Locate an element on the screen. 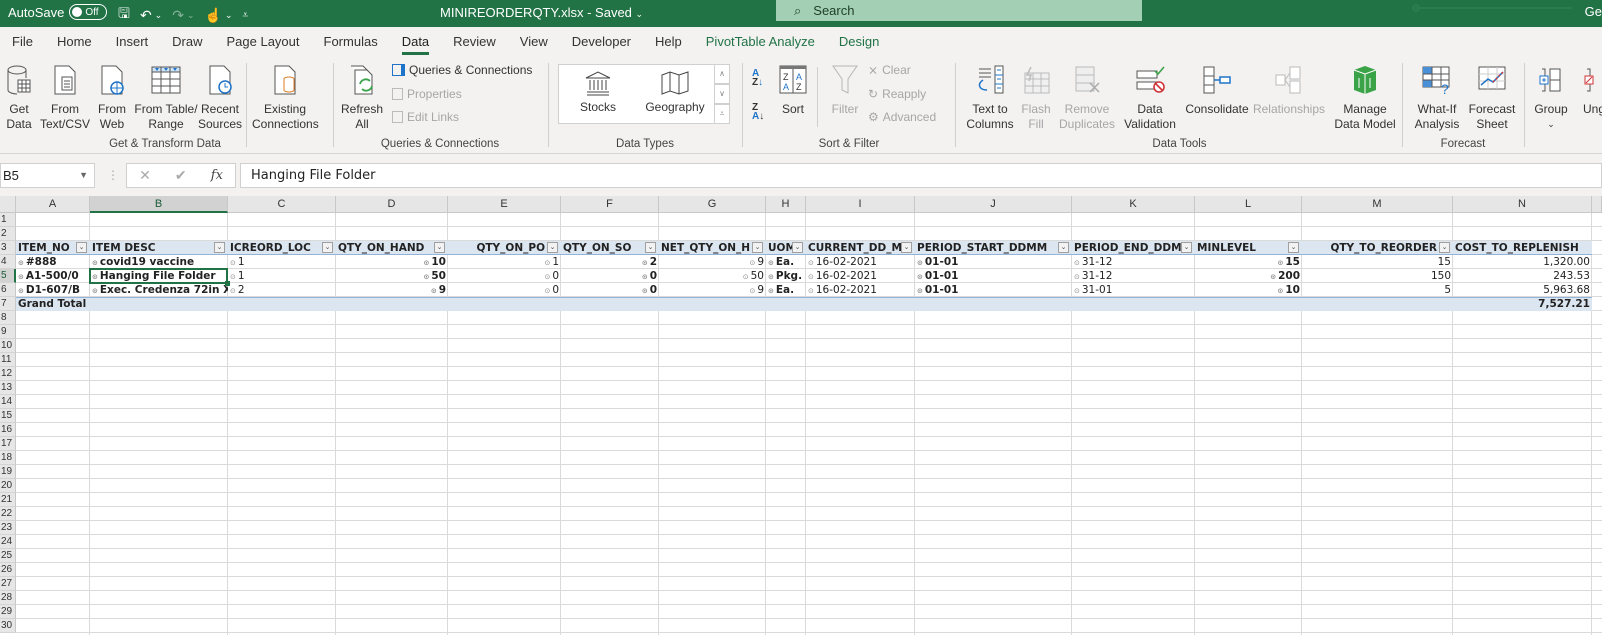  undo-icon: ↶ is located at coordinates (146, 15).